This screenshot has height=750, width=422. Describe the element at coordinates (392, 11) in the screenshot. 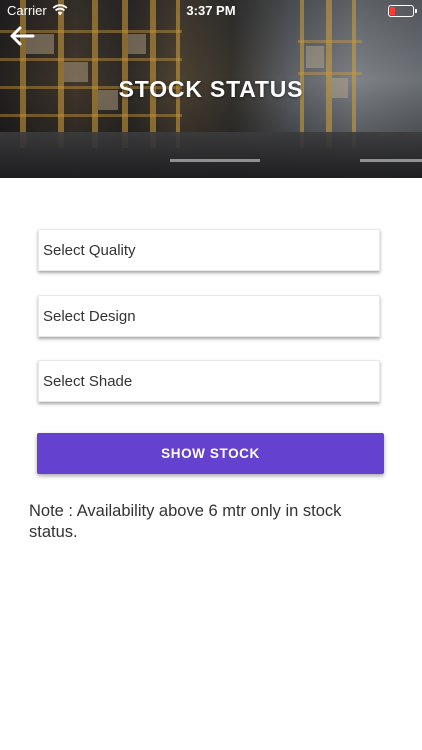

I see `battery-level` at that location.